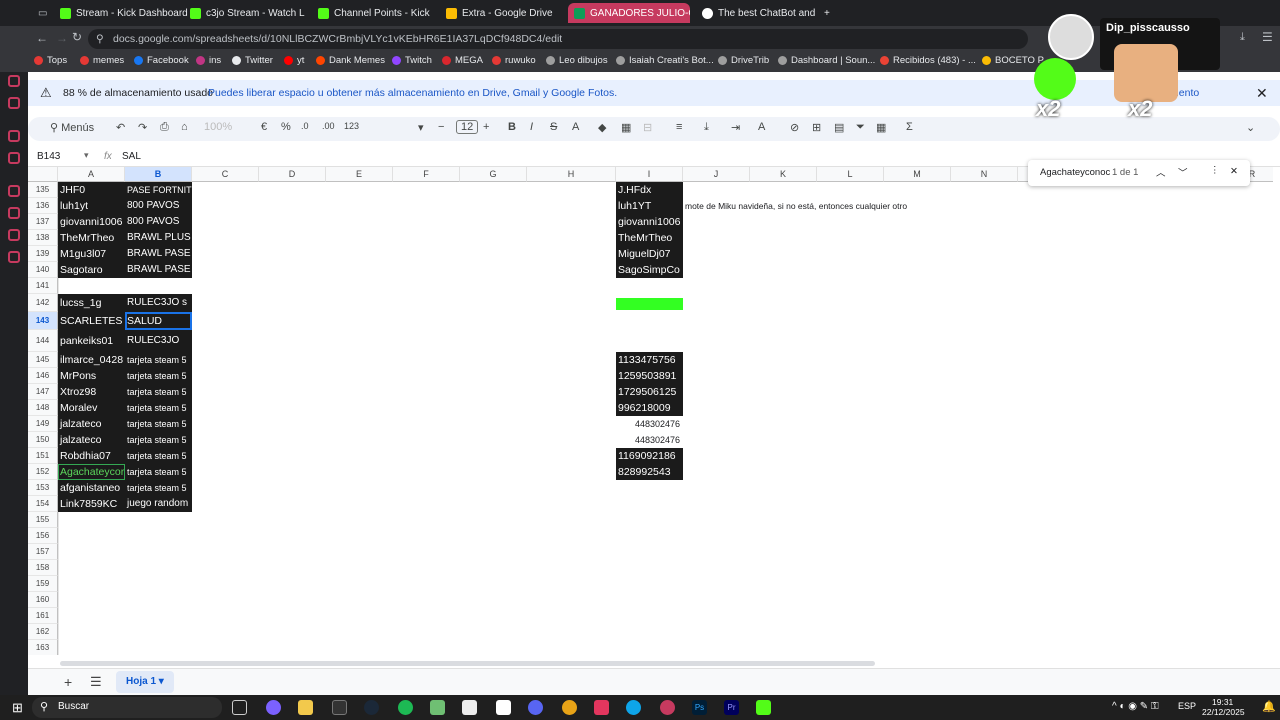  Describe the element at coordinates (50, 60) in the screenshot. I see `bookmark: Tops` at that location.